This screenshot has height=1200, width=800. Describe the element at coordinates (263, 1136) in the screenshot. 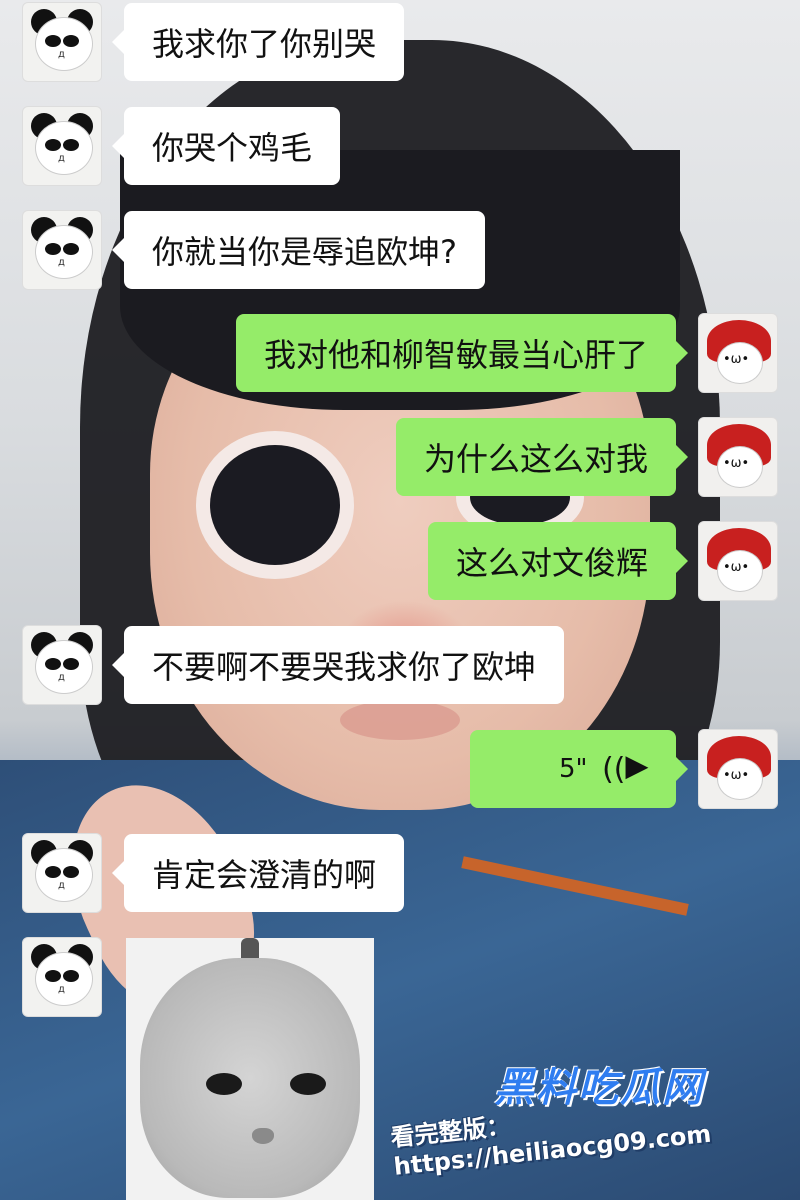

I see `cat-nose` at that location.